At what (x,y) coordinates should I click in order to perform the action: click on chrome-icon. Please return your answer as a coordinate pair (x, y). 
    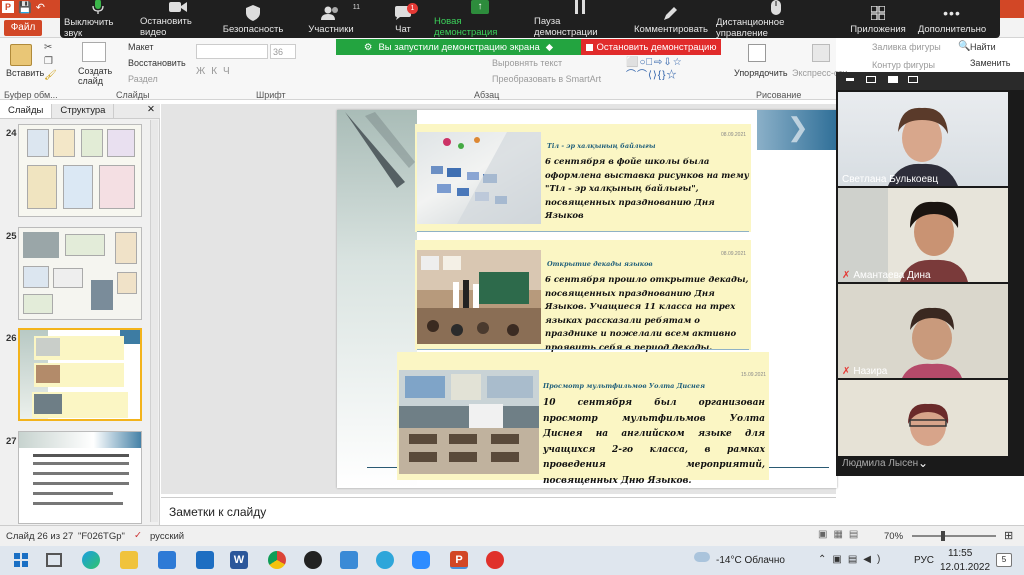
    Looking at the image, I should click on (277, 560).